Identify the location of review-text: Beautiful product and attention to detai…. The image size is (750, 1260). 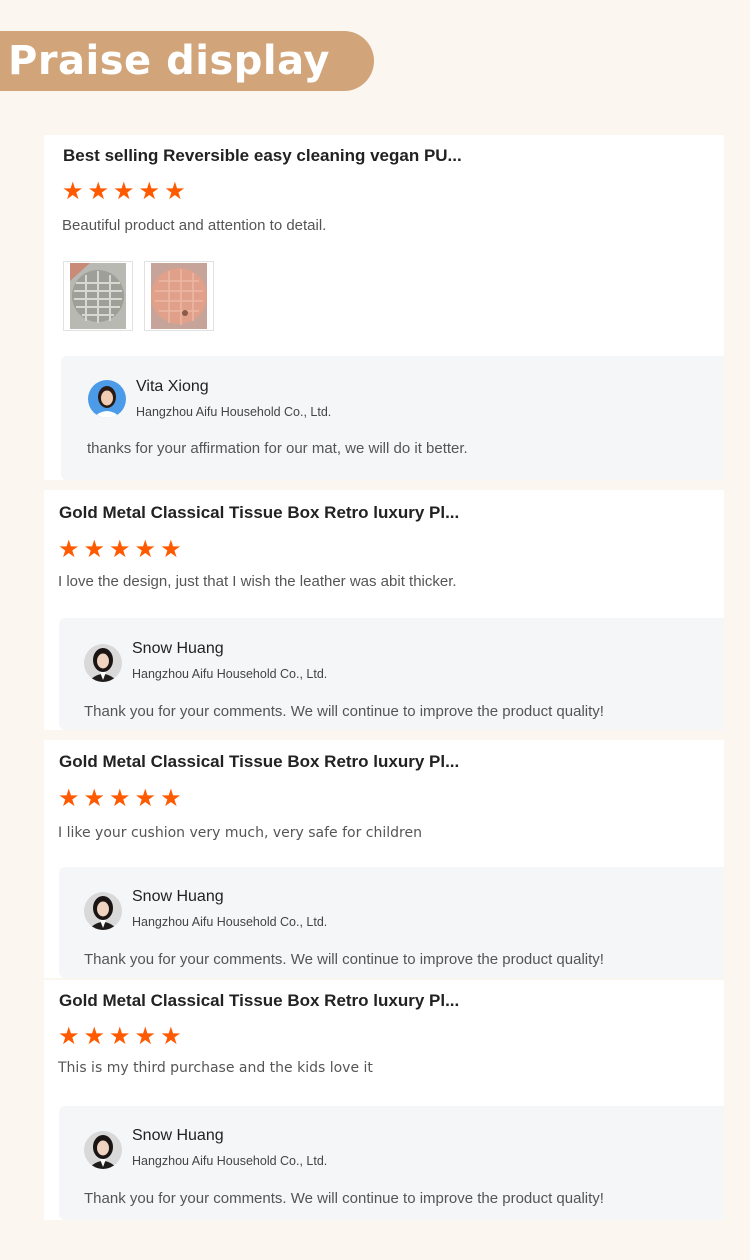
(194, 225).